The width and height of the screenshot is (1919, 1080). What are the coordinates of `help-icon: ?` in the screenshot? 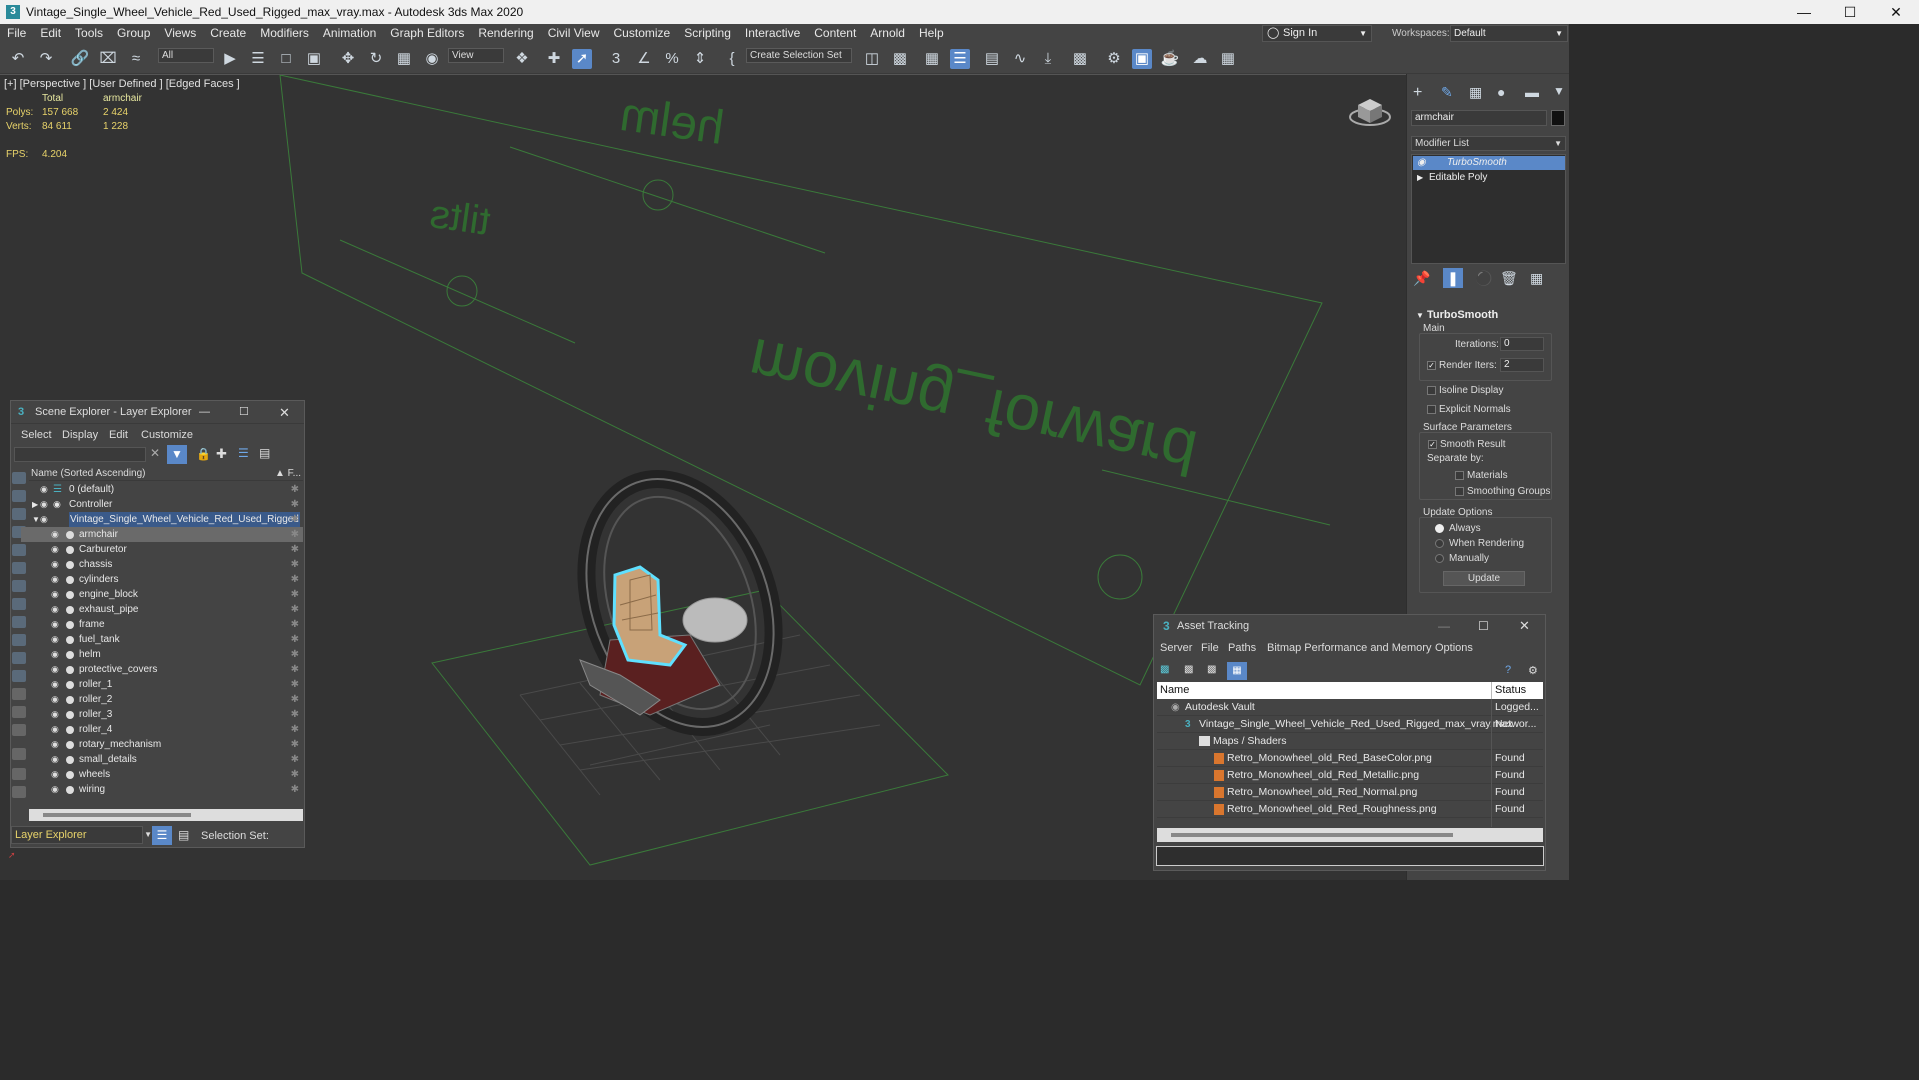 It's located at (1508, 670).